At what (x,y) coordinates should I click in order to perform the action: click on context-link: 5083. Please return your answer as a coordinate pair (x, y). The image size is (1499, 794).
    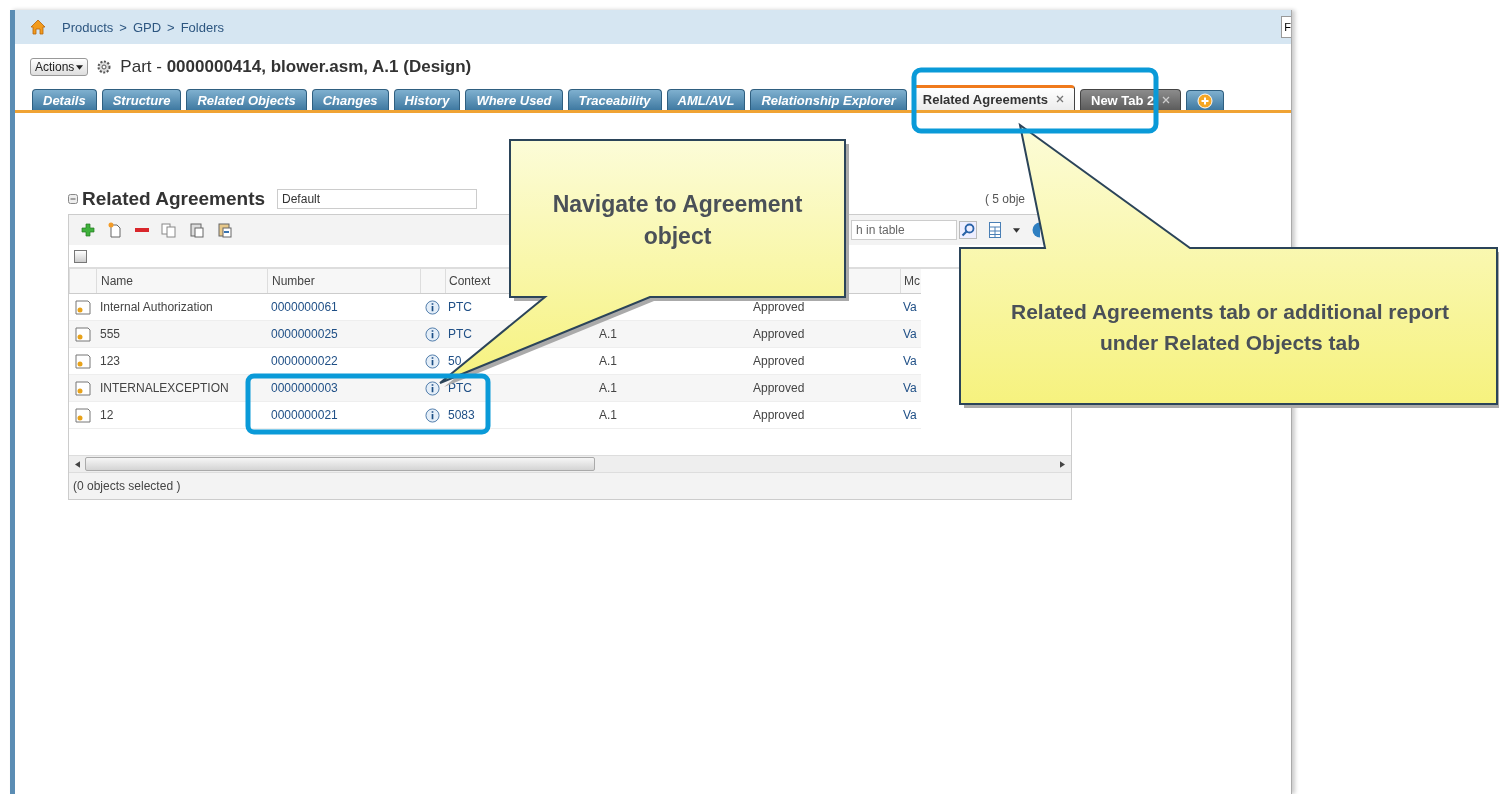
    Looking at the image, I should click on (461, 415).